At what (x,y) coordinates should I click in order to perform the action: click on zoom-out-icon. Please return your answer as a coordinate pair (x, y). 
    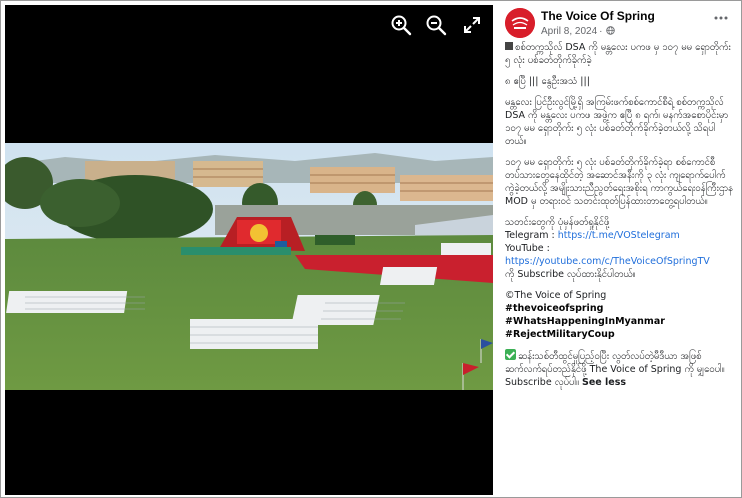
    Looking at the image, I should click on (436, 25).